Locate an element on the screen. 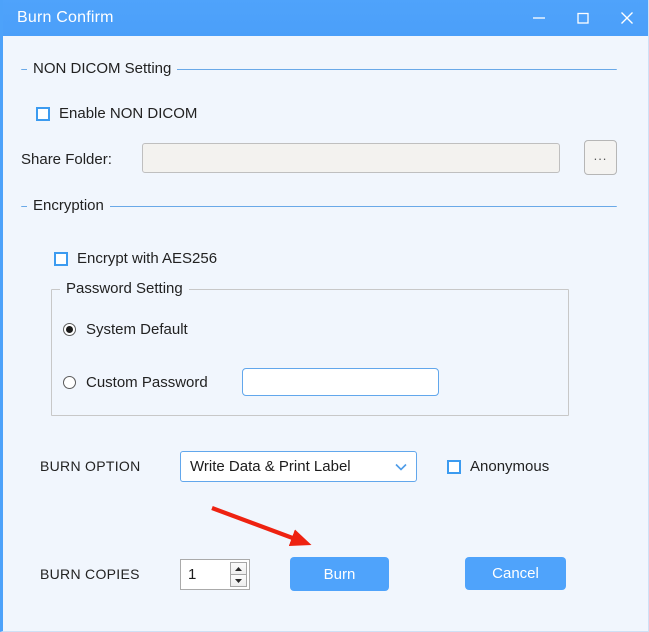 This screenshot has width=649, height=632. window-title: Burn Confirm is located at coordinates (65, 17).